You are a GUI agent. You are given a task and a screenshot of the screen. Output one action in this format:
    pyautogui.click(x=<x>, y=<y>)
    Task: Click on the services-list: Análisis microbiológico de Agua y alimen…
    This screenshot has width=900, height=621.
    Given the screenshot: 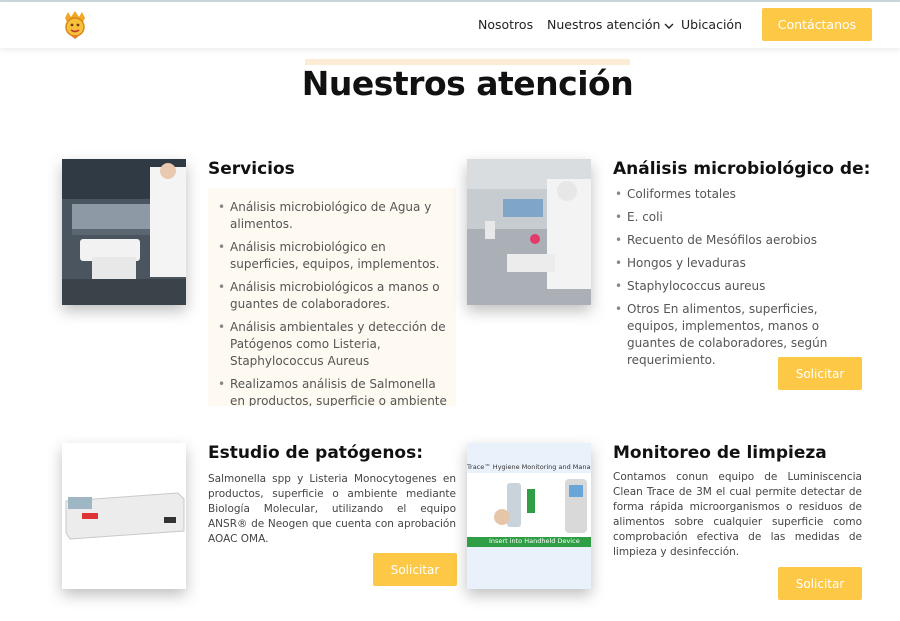 What is the action you would take?
    pyautogui.click(x=334, y=302)
    